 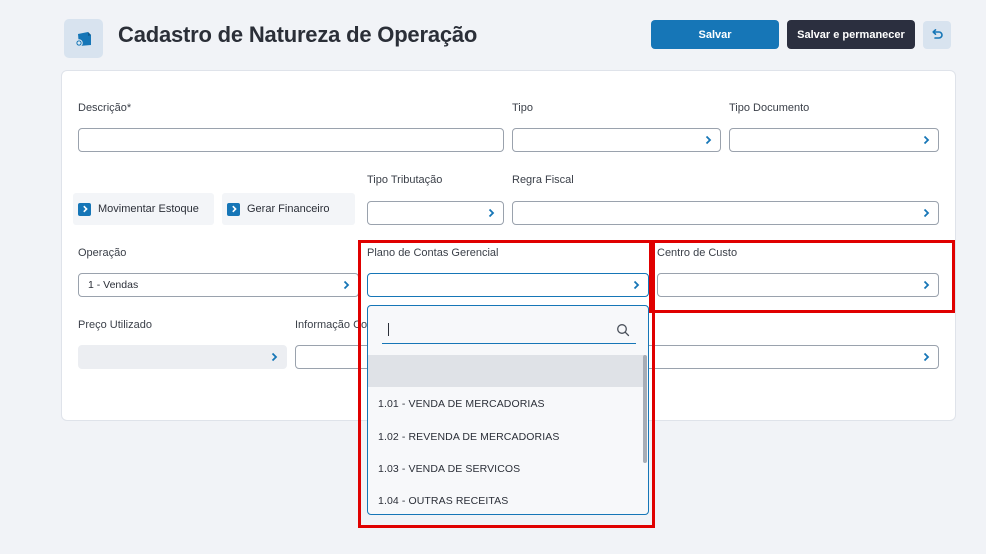 I want to click on gerar-financeiro-label: Gerar Financeiro, so click(x=288, y=209).